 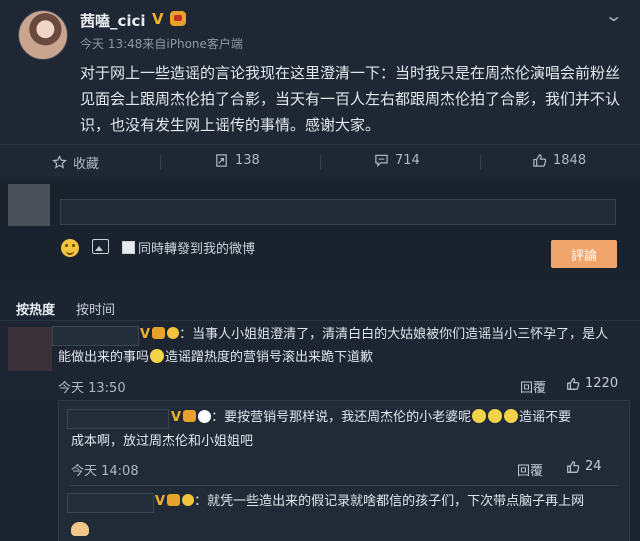 What do you see at coordinates (192, 44) in the screenshot?
I see `post-source: 来自iPhone客户端` at bounding box center [192, 44].